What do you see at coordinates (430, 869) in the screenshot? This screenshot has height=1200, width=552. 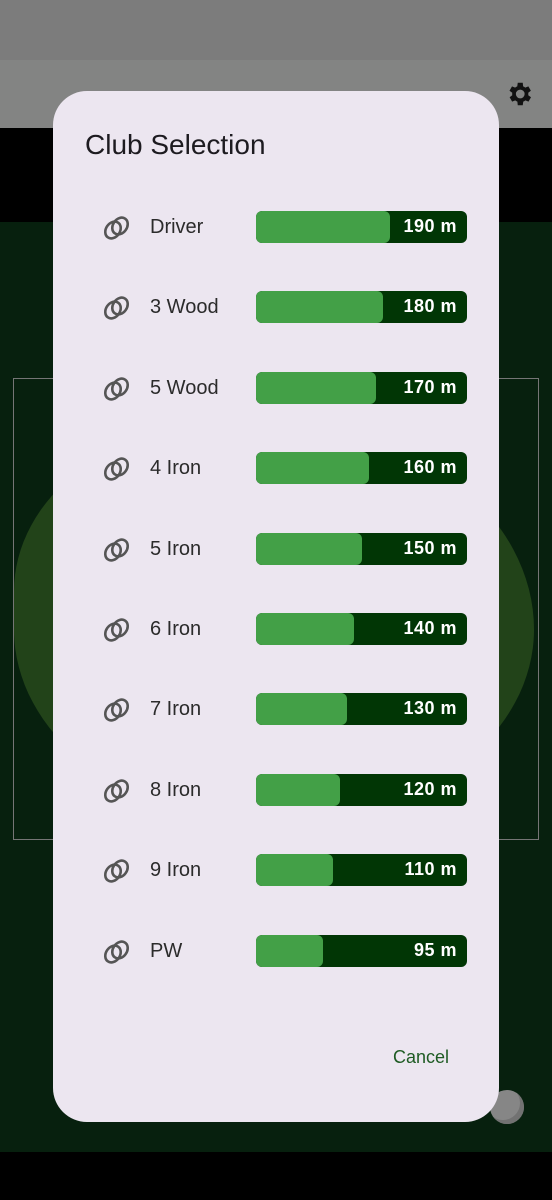 I see `distance-label: 110 m` at bounding box center [430, 869].